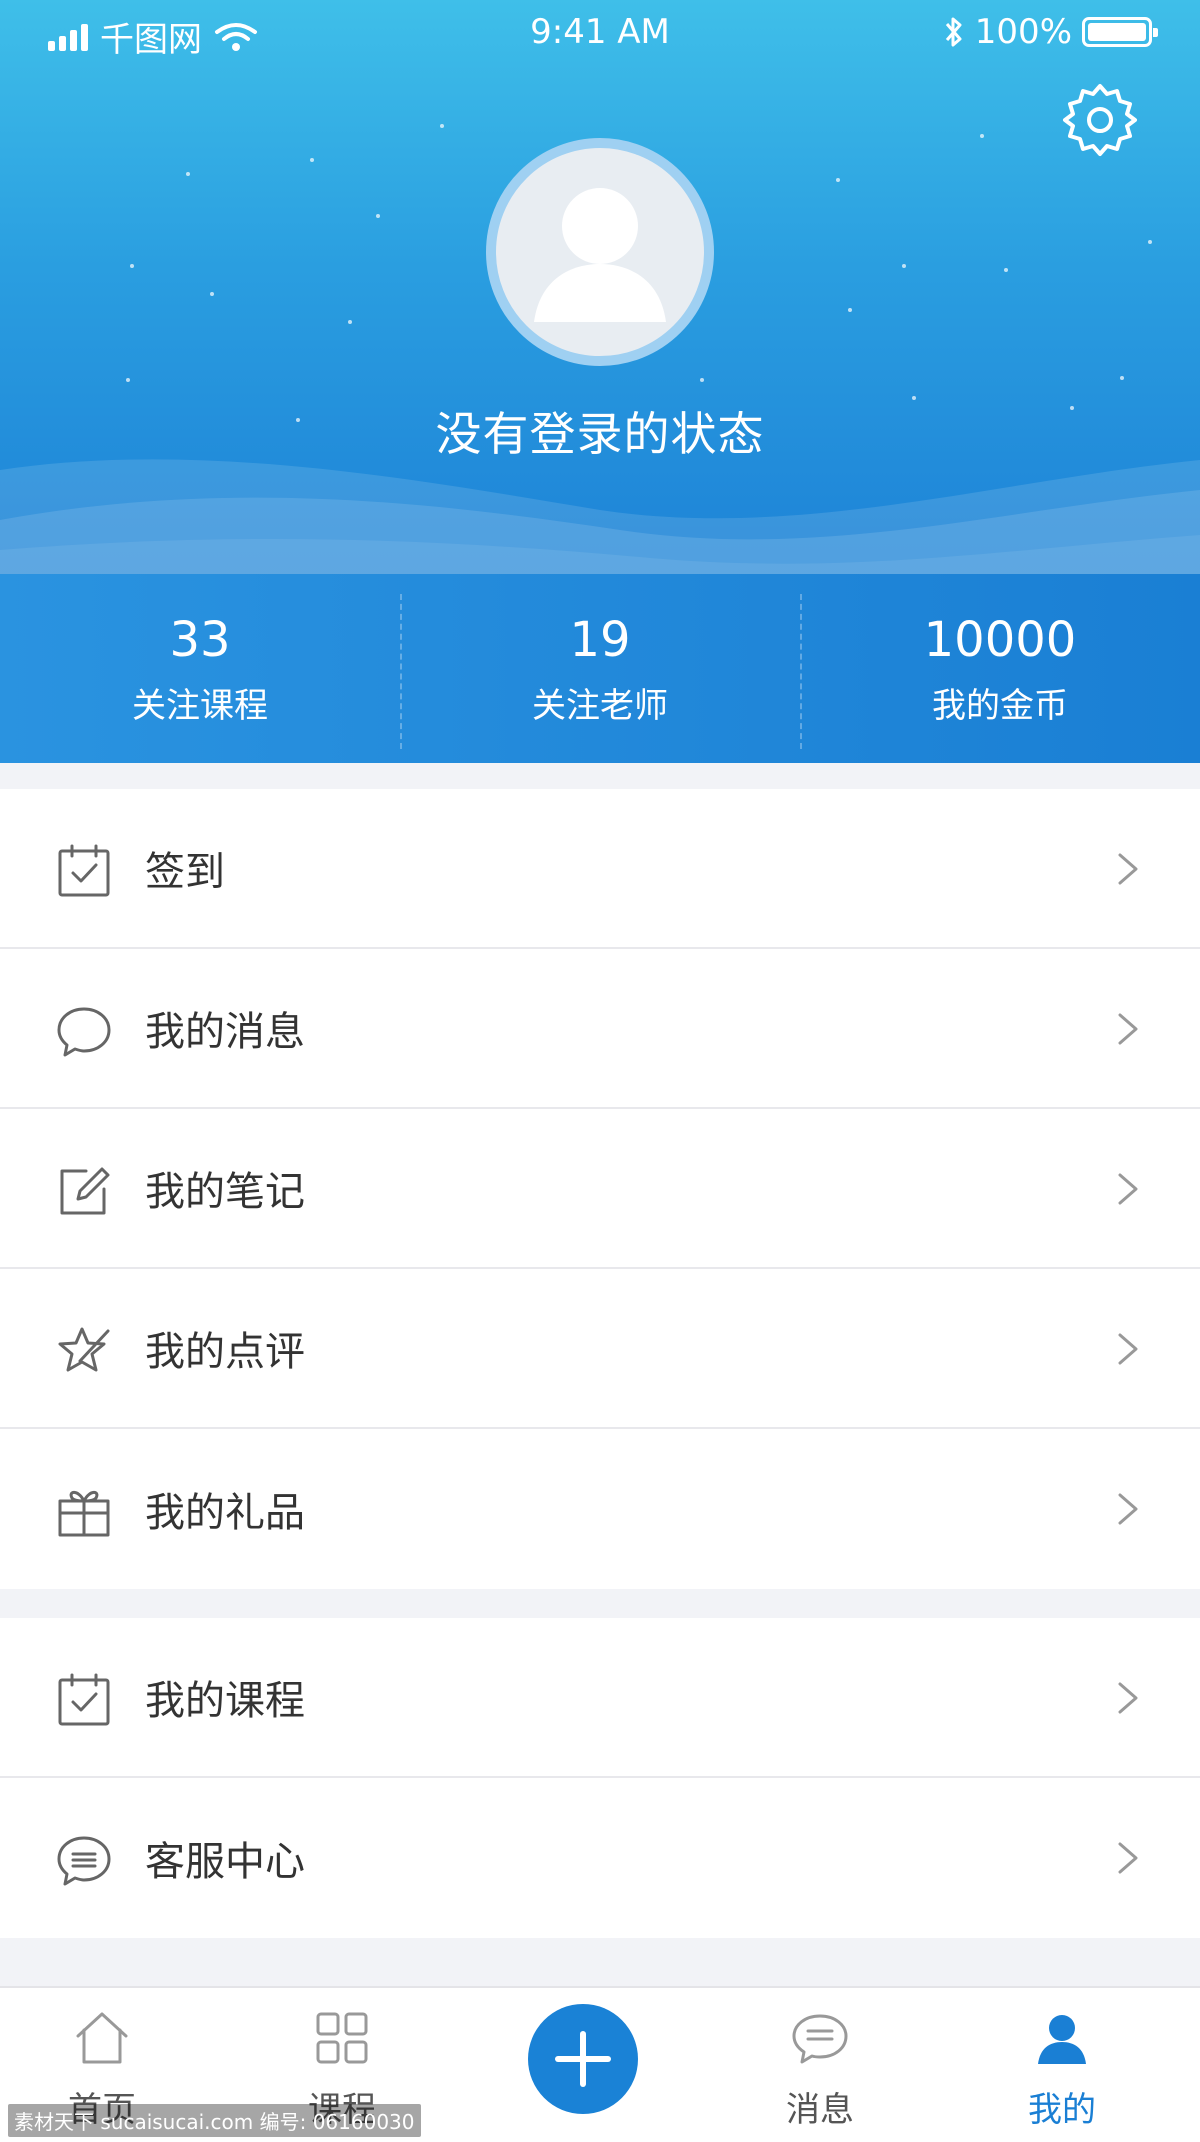 Image resolution: width=1200 pixels, height=2142 pixels. I want to click on menu-item-my-courses: 我的课程, so click(600, 1698).